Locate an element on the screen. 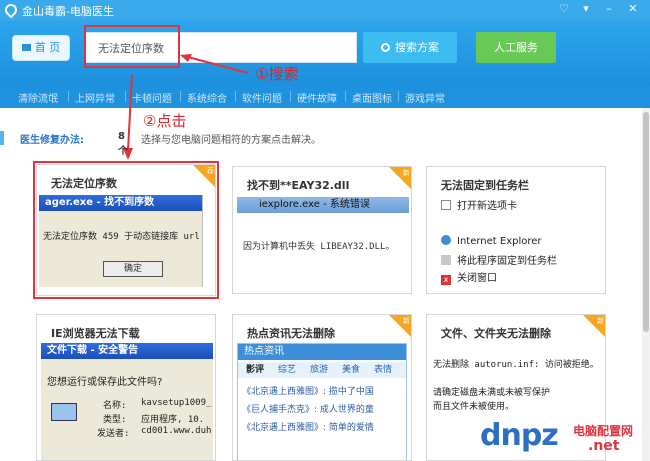 The height and width of the screenshot is (461, 650). close-window-icon: x is located at coordinates (446, 280).